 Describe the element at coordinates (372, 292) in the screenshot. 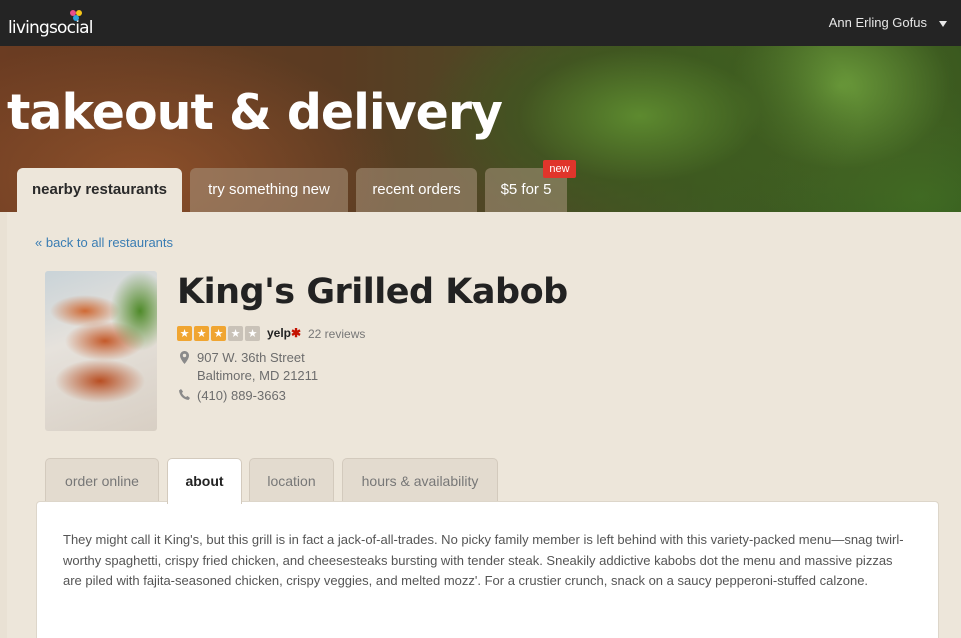

I see `restaurant-name: King's Grilled Kabob` at that location.